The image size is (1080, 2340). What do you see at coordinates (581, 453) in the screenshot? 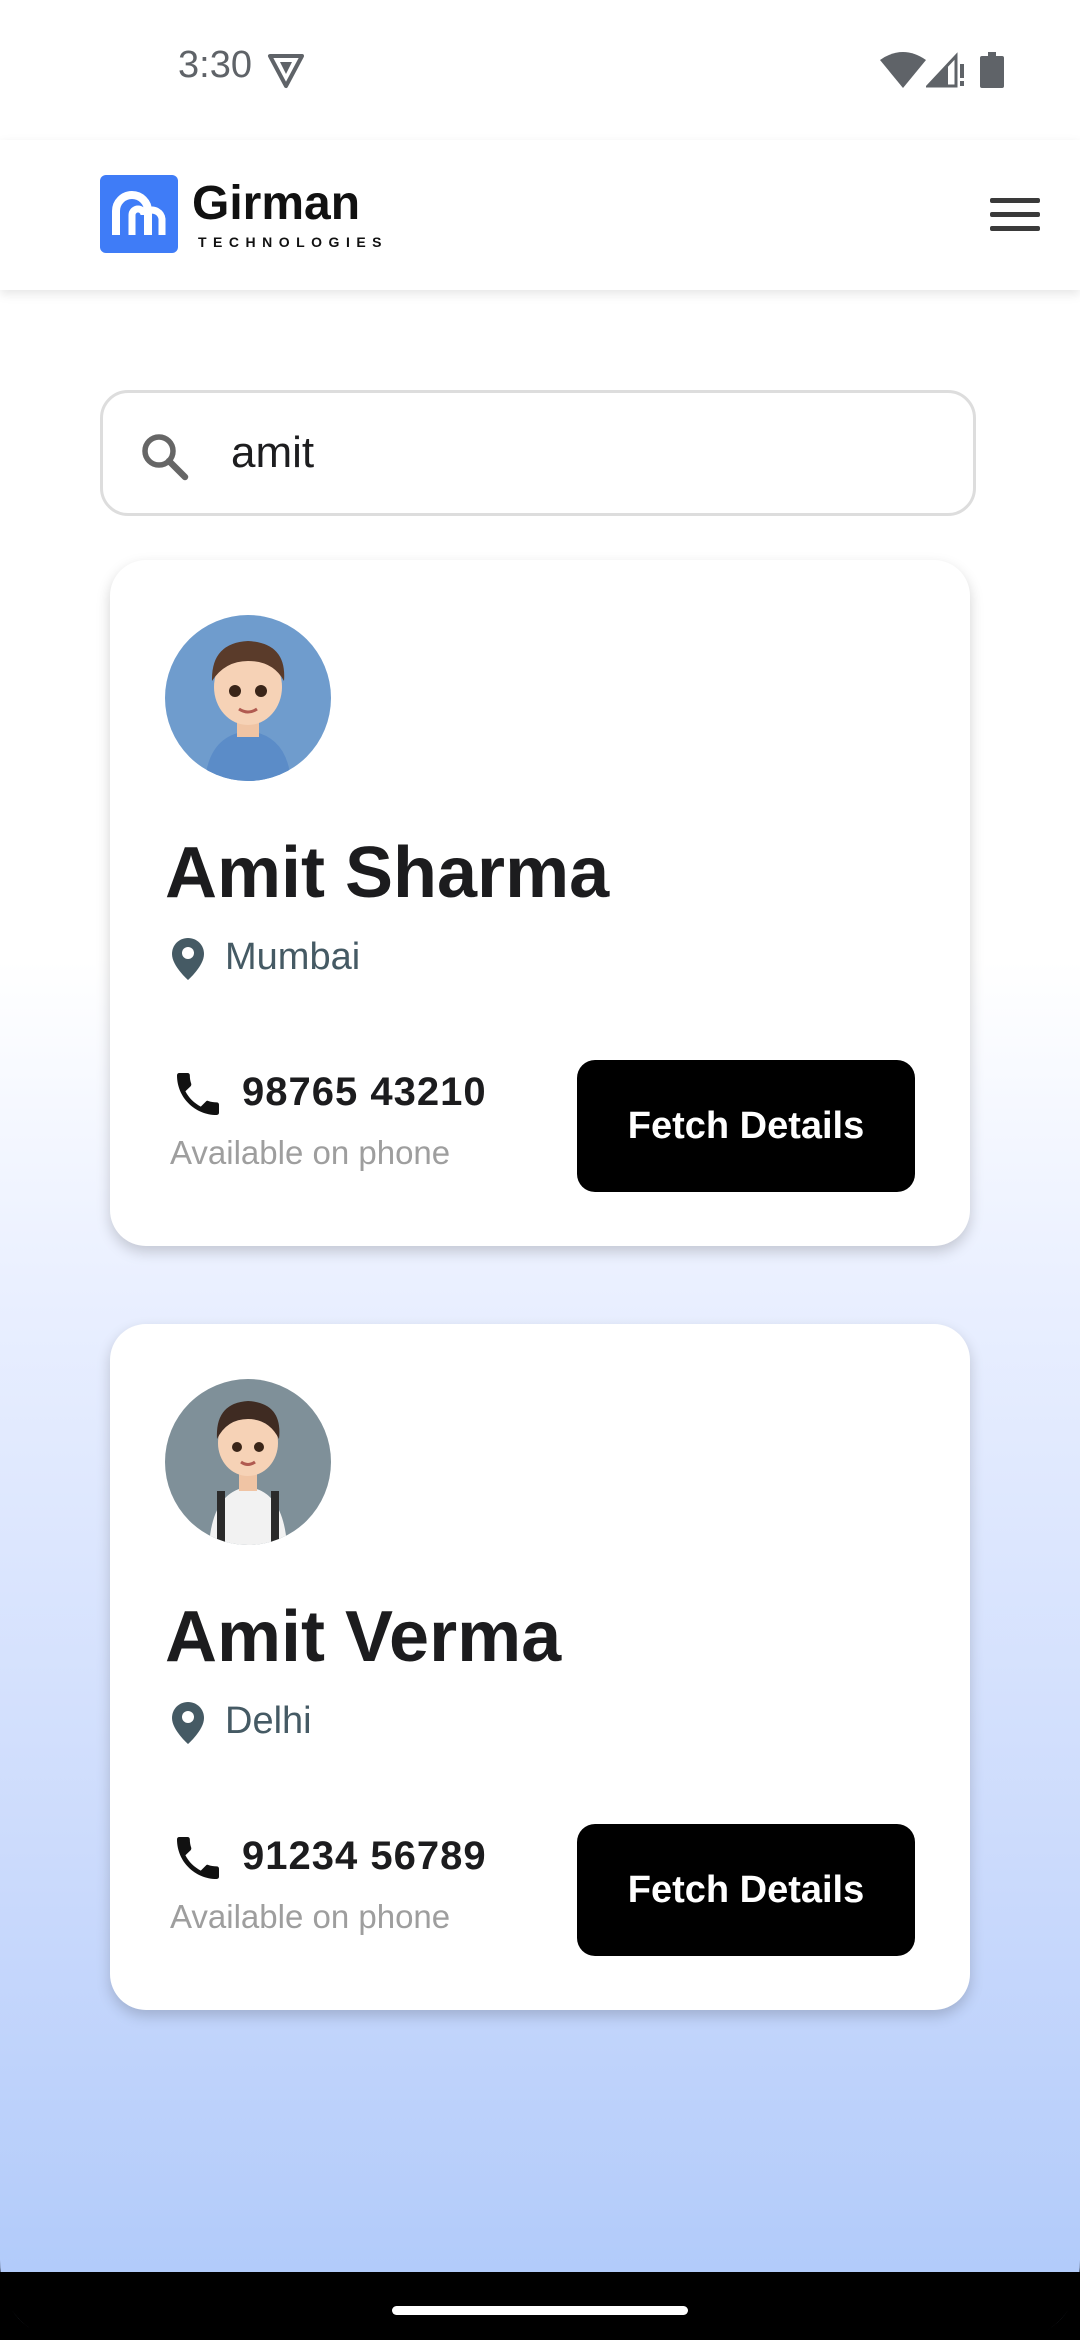
I see `search-input` at bounding box center [581, 453].